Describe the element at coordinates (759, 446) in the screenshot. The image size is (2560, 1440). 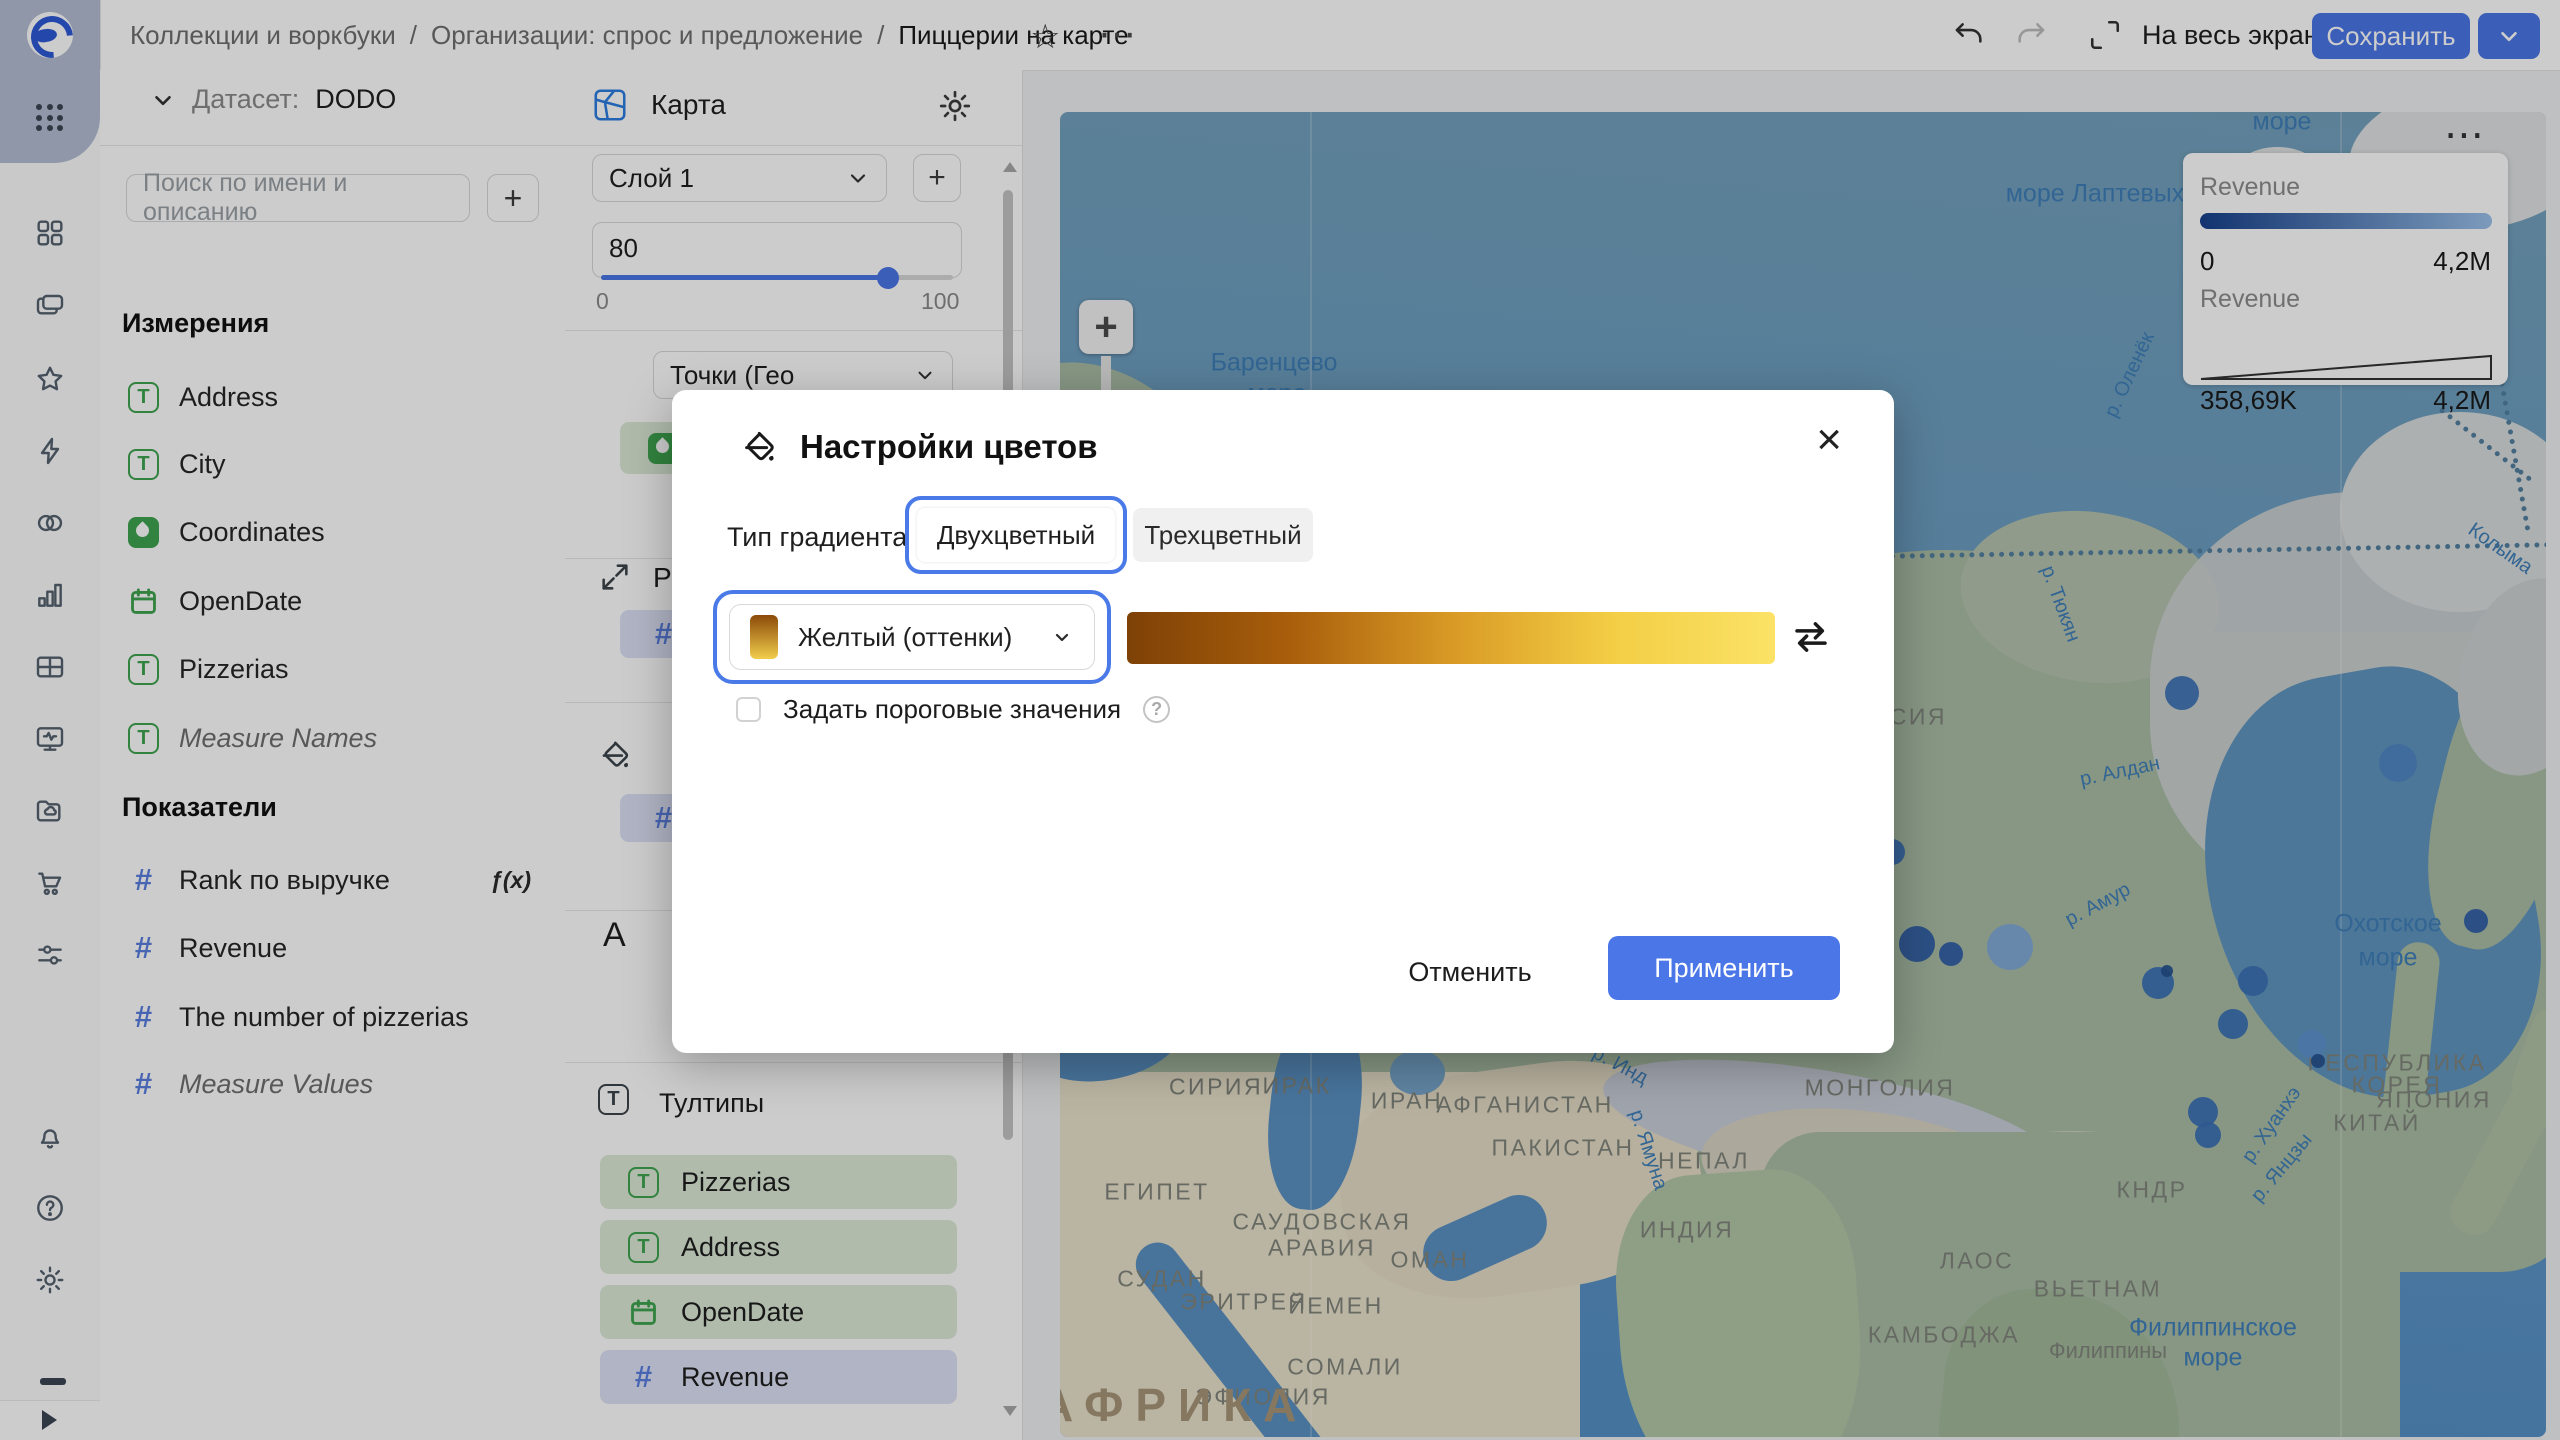
I see `paint-bucket-icon` at that location.